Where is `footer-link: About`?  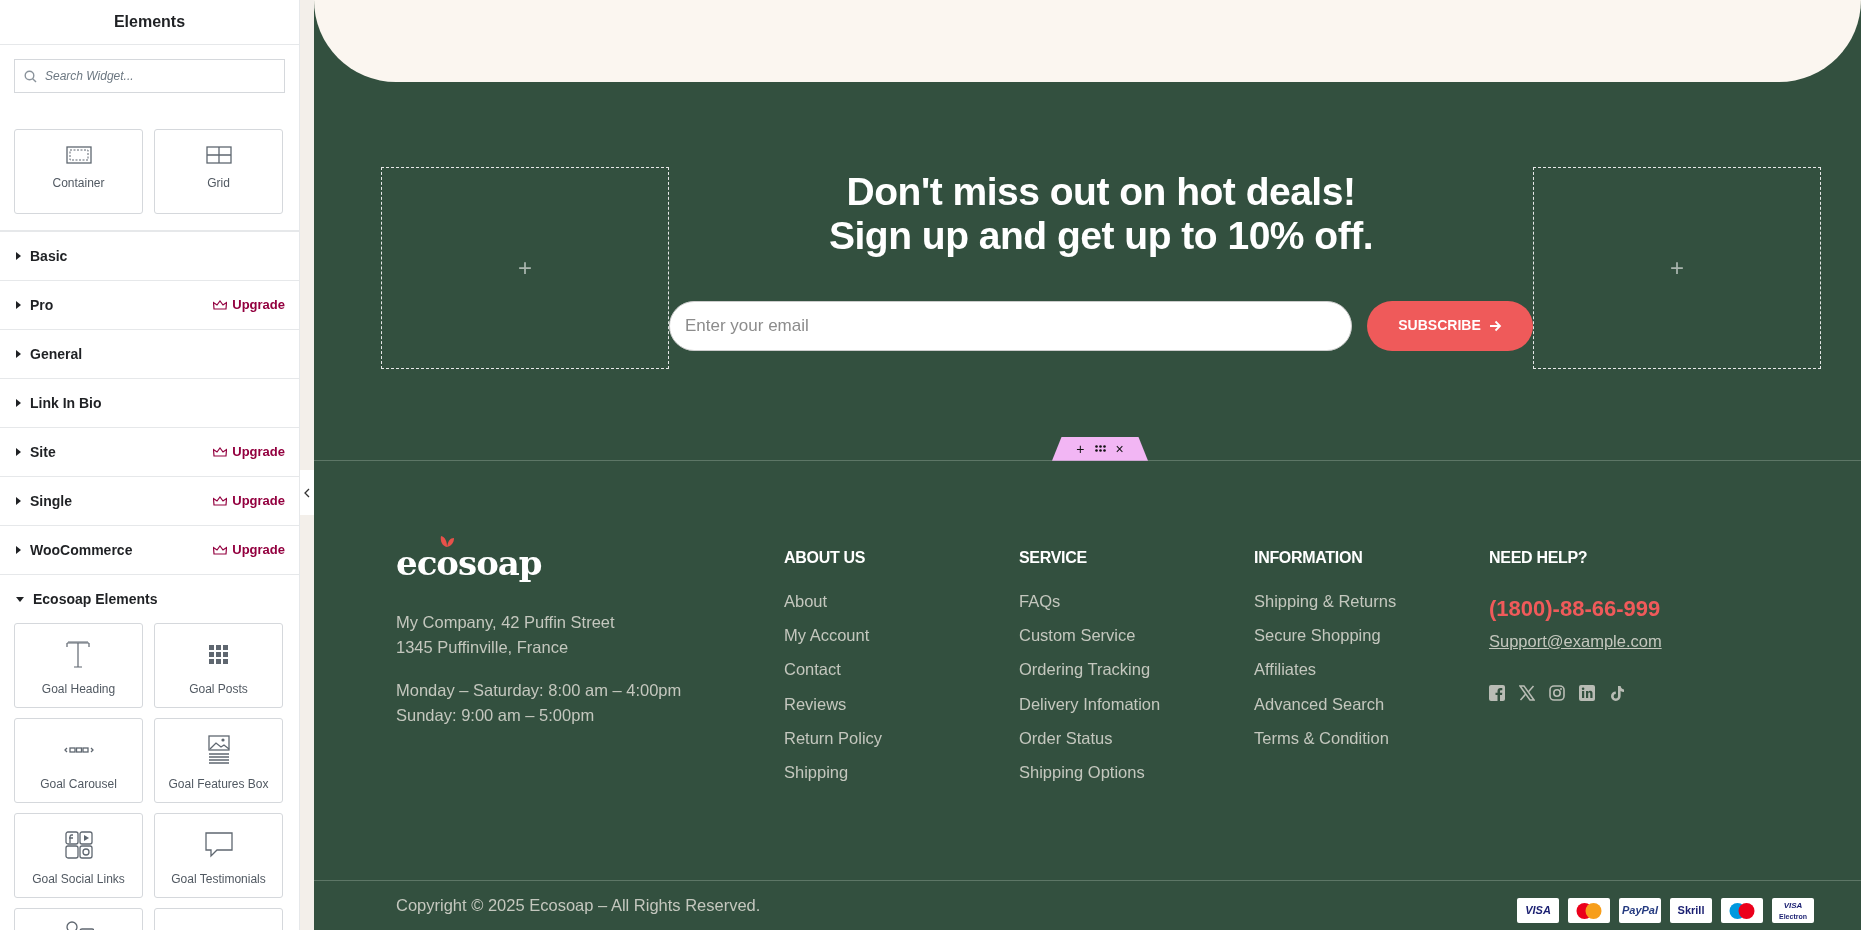 footer-link: About is located at coordinates (901, 600).